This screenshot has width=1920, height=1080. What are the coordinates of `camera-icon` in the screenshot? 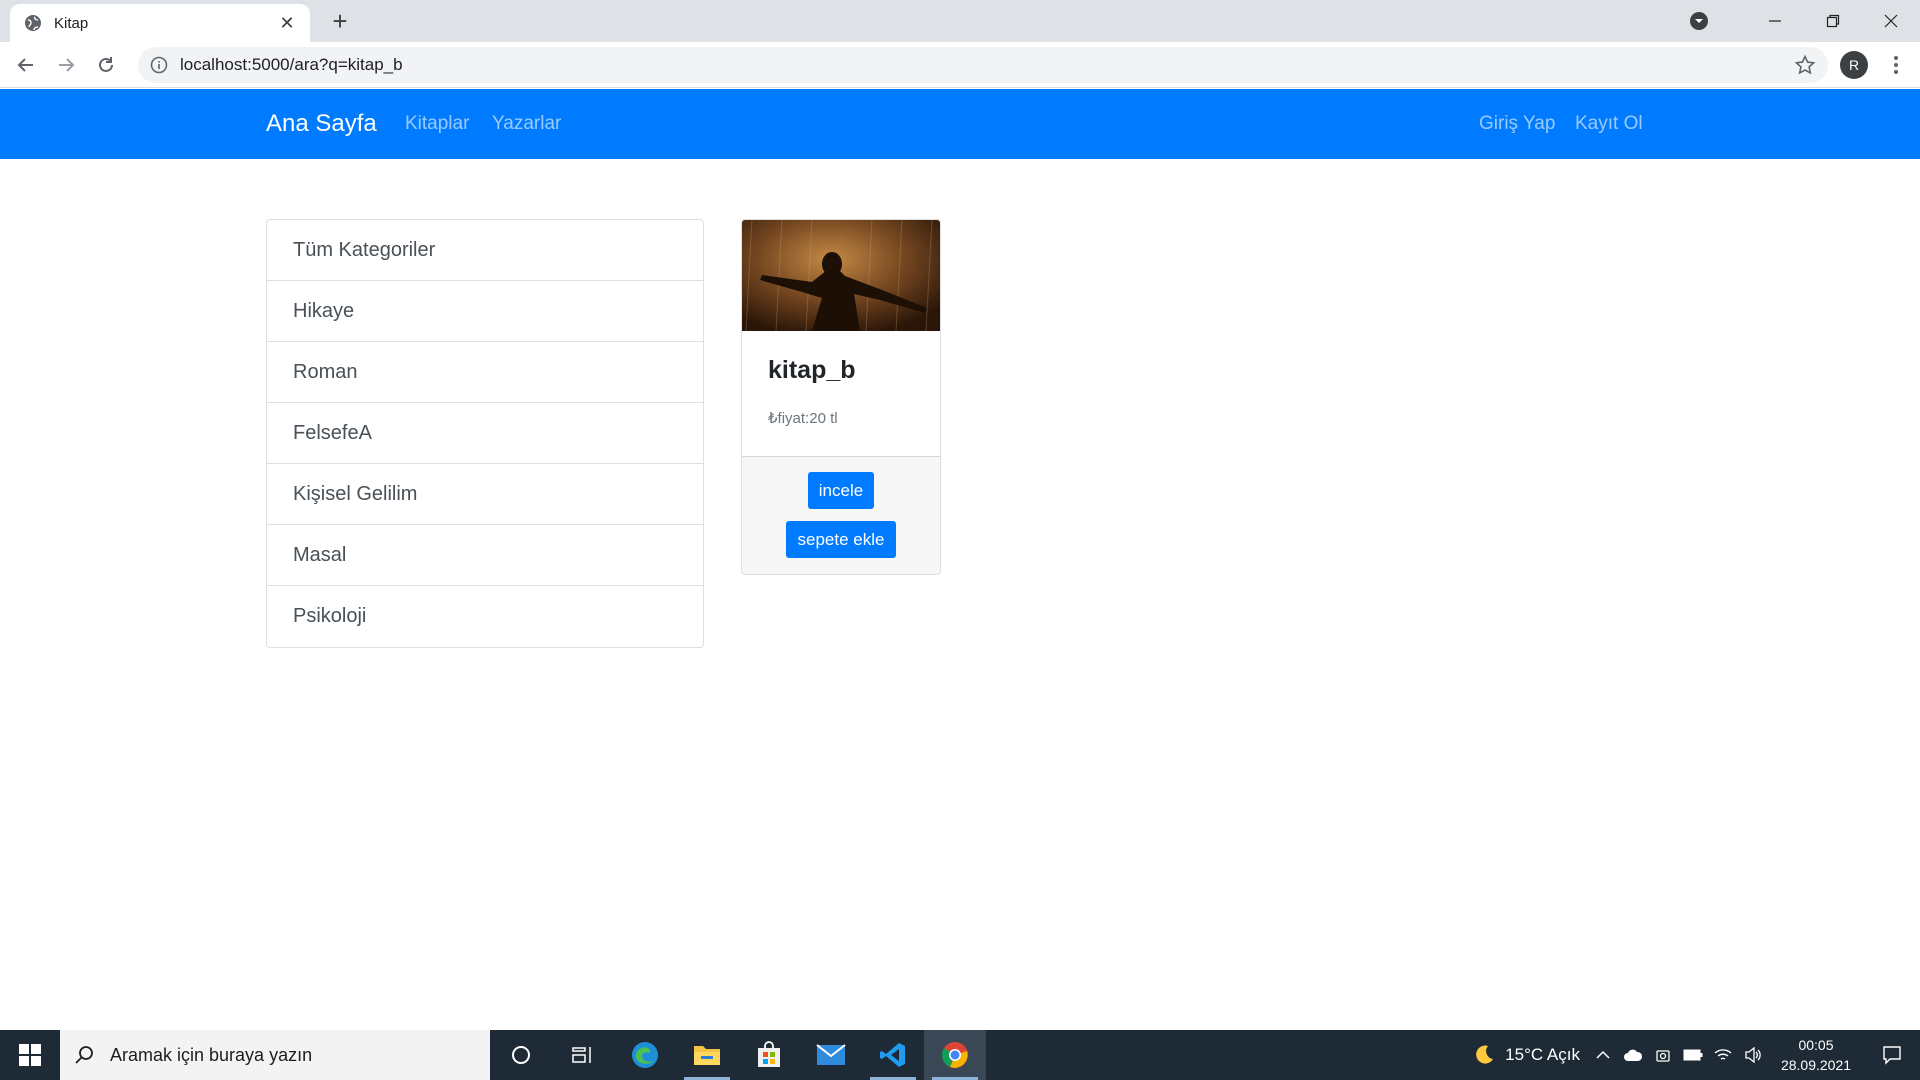 It's located at (1663, 1056).